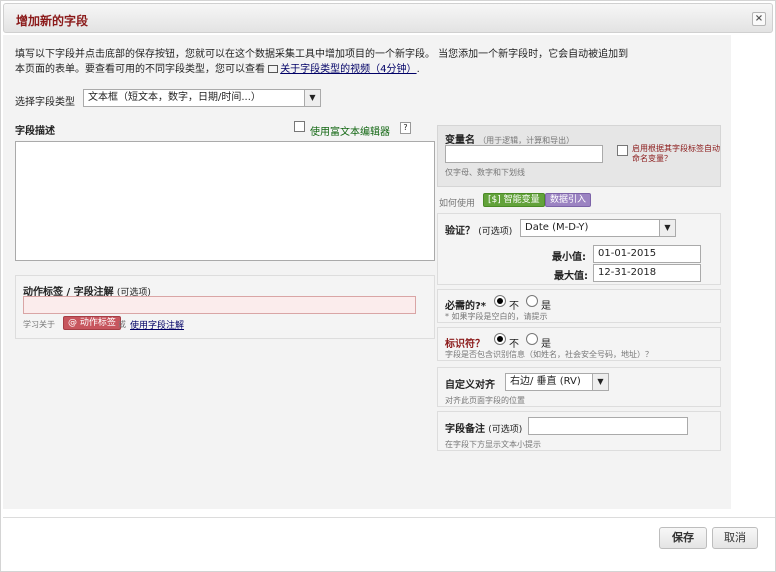 This screenshot has height=572, width=776. Describe the element at coordinates (350, 130) in the screenshot. I see `rich-text-label: 使用富文本编辑器` at that location.